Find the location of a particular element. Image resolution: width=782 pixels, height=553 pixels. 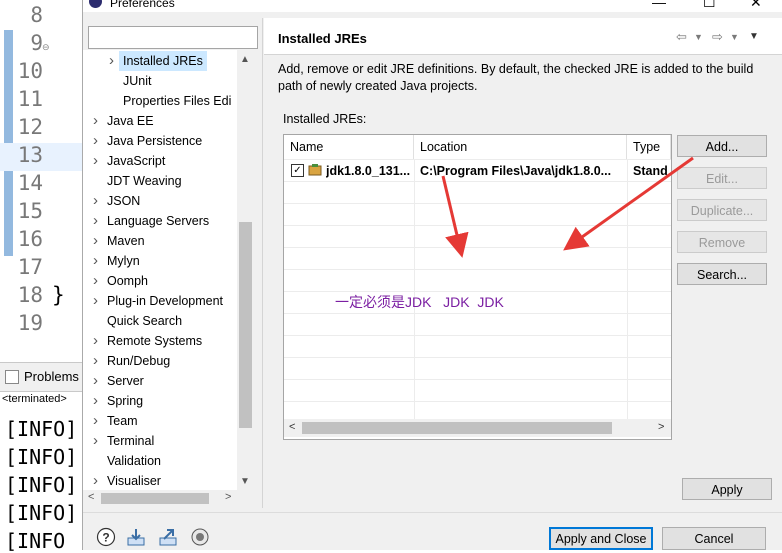

editor-line: 12 is located at coordinates (41, 129).